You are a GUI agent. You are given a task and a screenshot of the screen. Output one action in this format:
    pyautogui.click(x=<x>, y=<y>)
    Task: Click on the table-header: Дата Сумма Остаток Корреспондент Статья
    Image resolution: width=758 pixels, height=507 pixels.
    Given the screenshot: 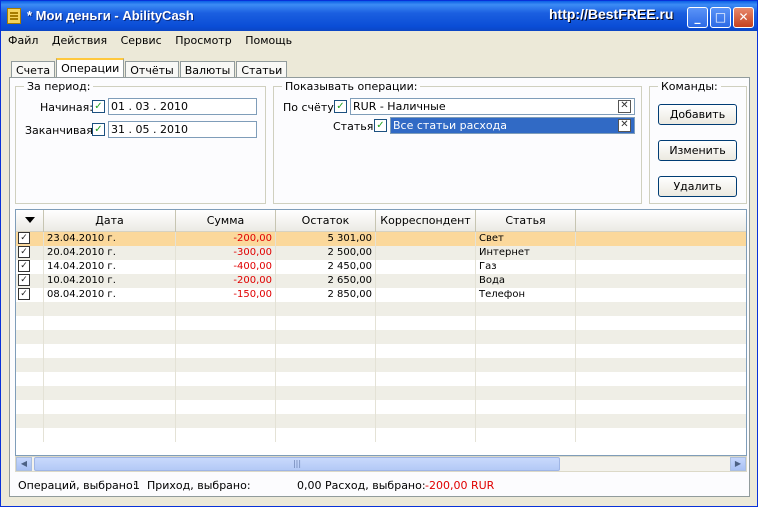 What is the action you would take?
    pyautogui.click(x=381, y=221)
    